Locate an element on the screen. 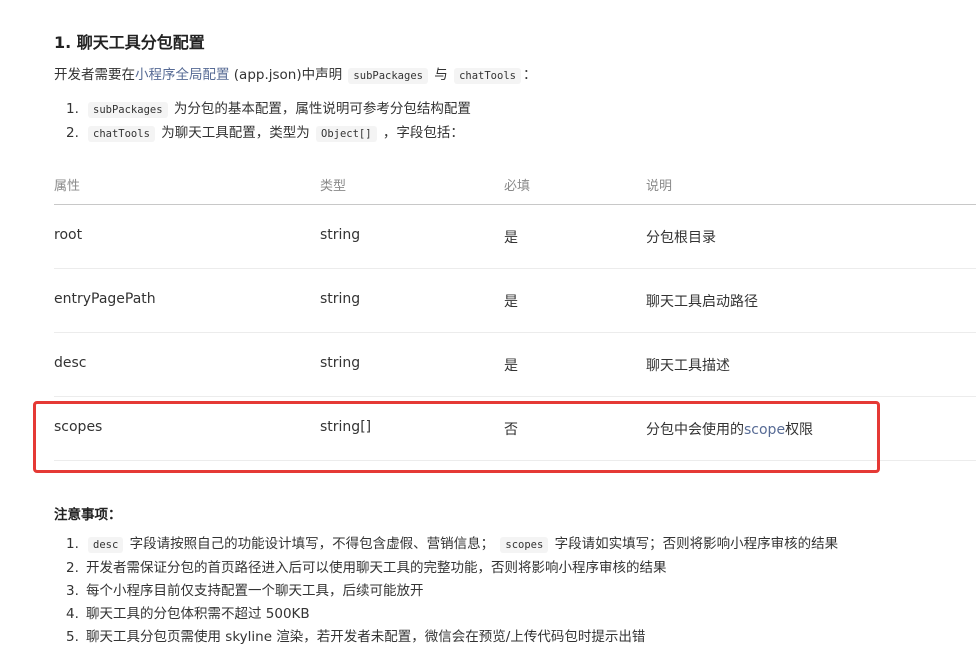 The height and width of the screenshot is (658, 976). list-text: 为分包的基本配置，属性说明可参考分包结构配置 is located at coordinates (322, 109).